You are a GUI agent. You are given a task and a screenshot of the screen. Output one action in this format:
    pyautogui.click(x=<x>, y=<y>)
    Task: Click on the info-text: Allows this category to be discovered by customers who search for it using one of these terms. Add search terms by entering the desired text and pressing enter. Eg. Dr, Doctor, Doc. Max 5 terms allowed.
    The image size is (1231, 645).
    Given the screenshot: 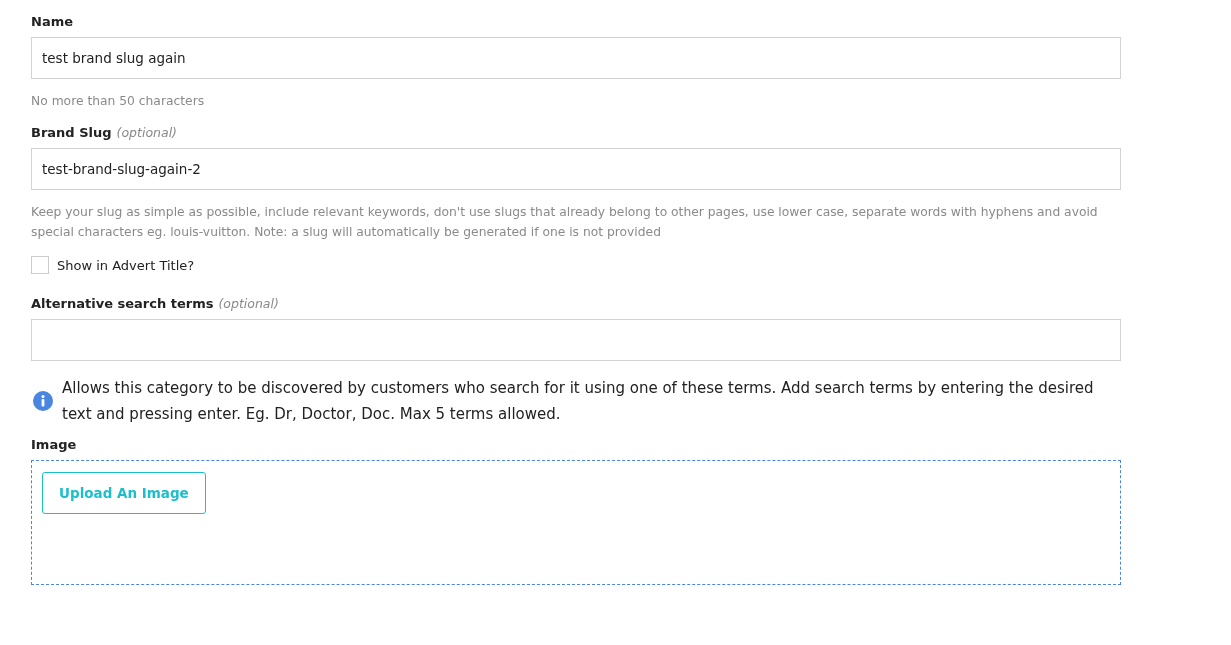 What is the action you would take?
    pyautogui.click(x=578, y=401)
    